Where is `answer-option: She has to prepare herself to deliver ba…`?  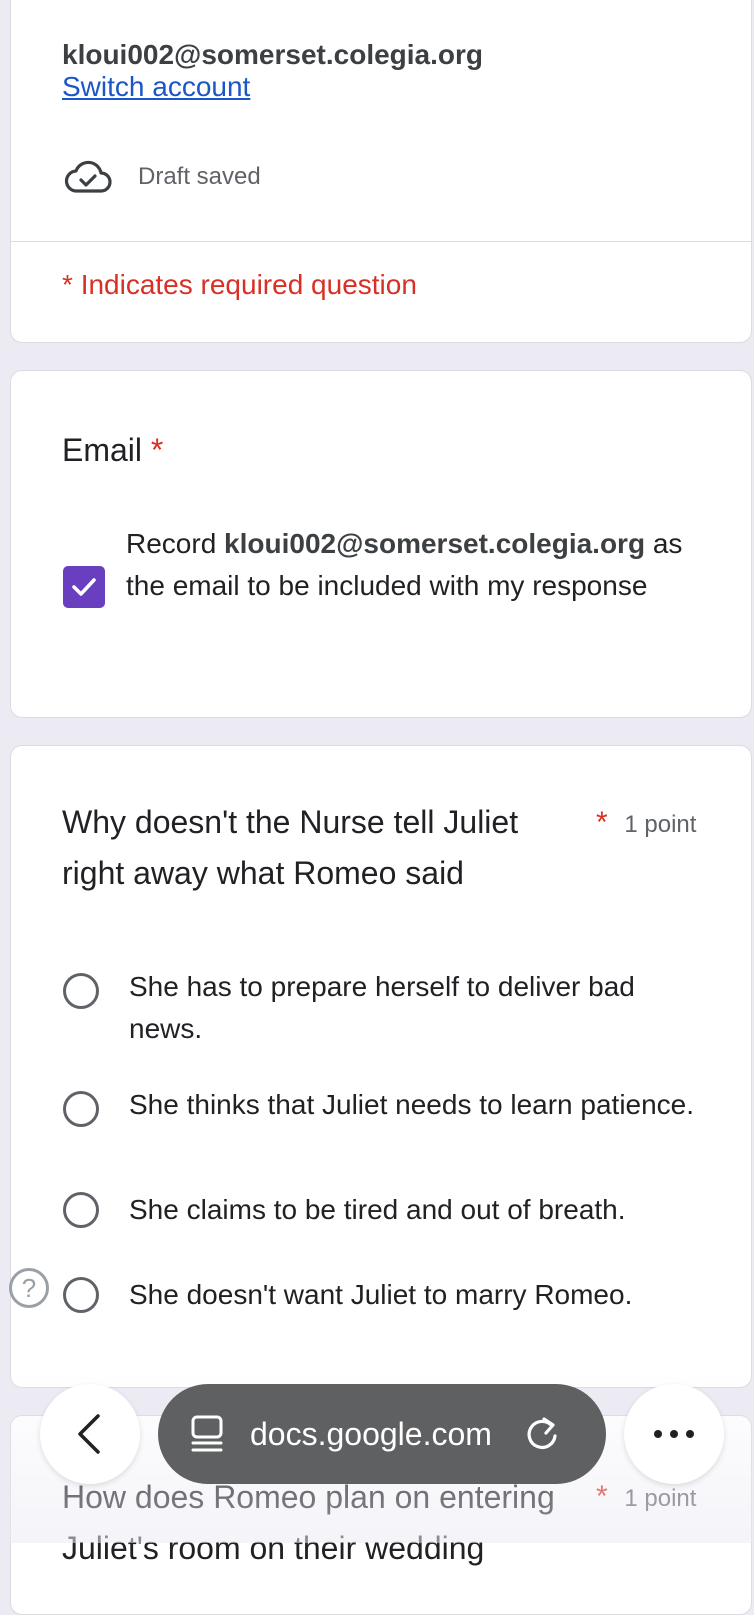 answer-option: She has to prepare herself to deliver ba… is located at coordinates (386, 1008).